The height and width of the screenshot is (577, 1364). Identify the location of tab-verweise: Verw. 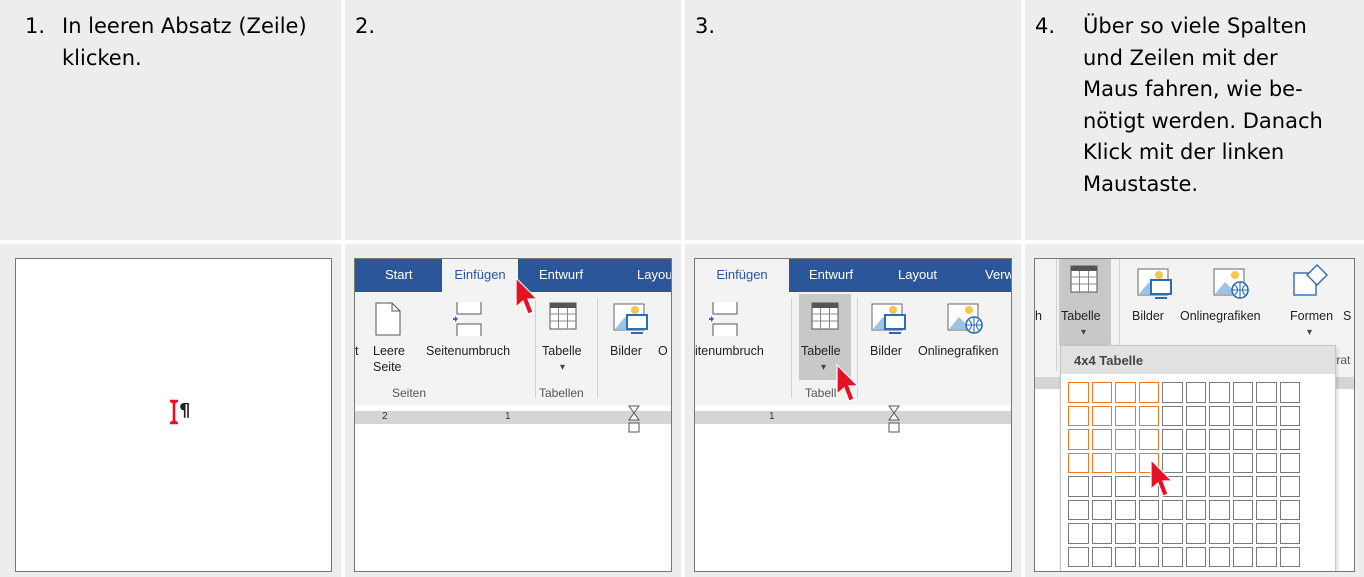
(998, 275).